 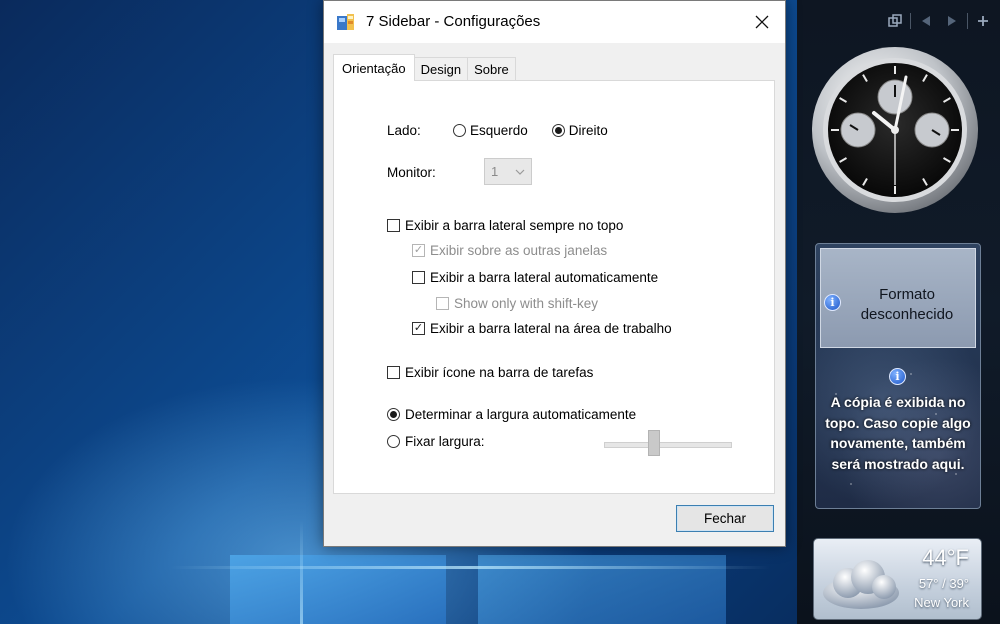 What do you see at coordinates (520, 172) in the screenshot?
I see `chevron-down-icon` at bounding box center [520, 172].